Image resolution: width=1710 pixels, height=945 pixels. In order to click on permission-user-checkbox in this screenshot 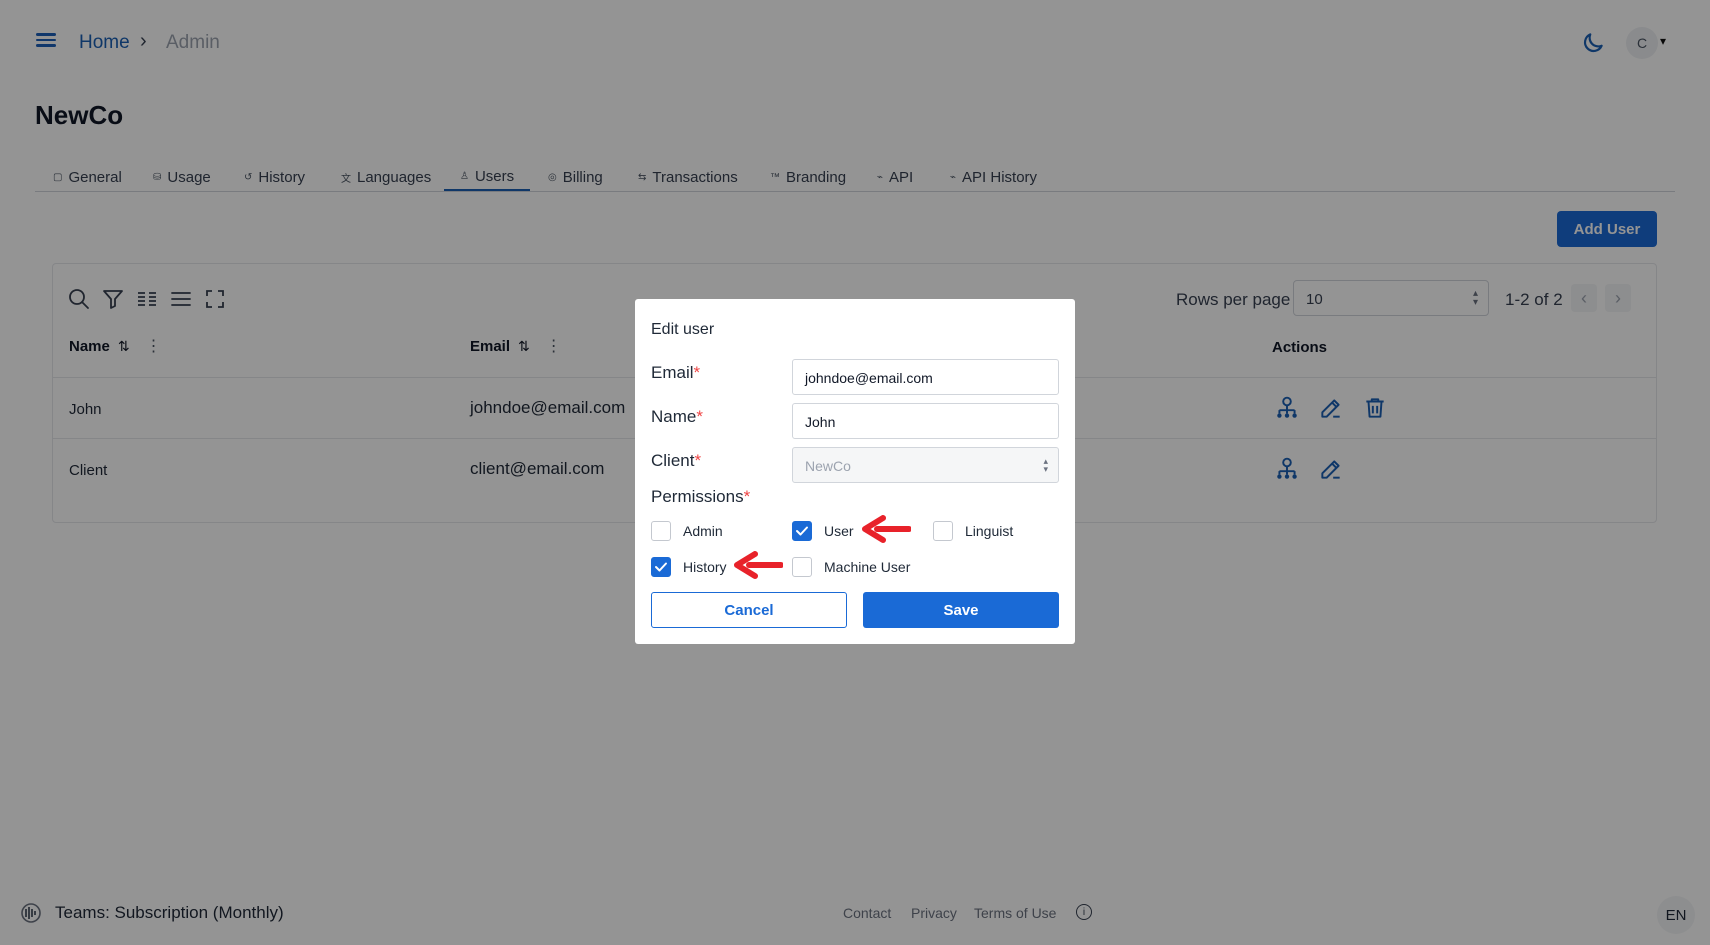, I will do `click(802, 531)`.